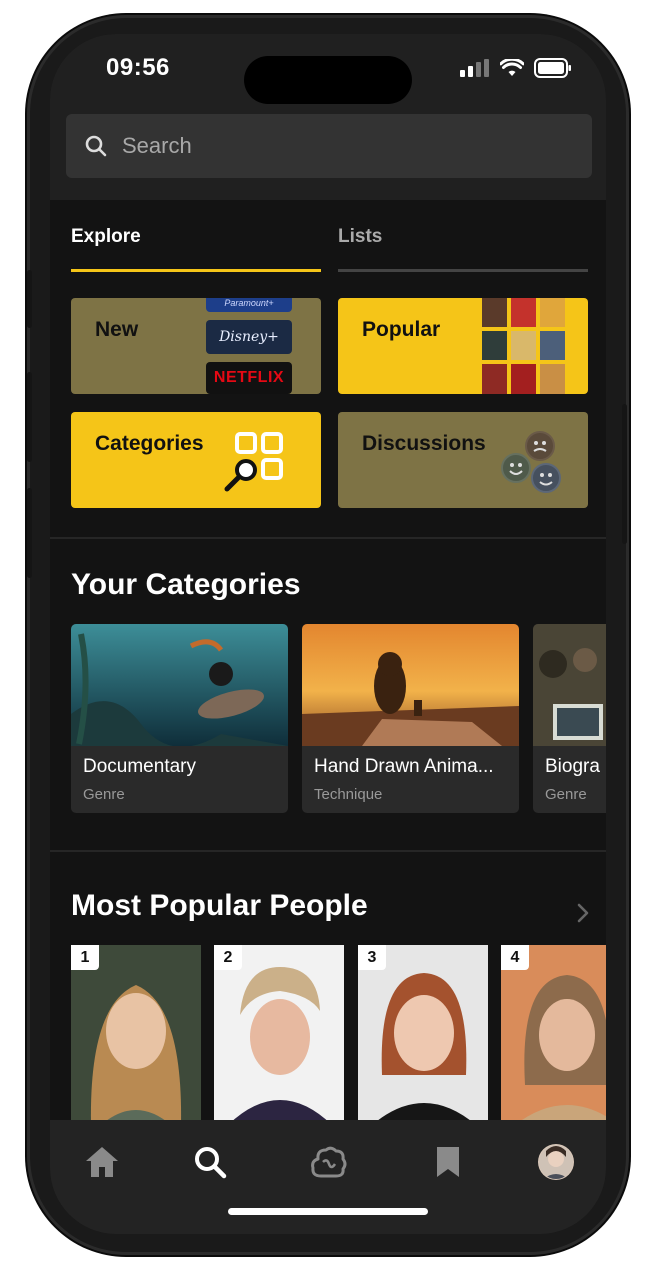 The height and width of the screenshot is (1280, 654). What do you see at coordinates (249, 337) in the screenshot?
I see `disney-plus-logo: Disney+` at bounding box center [249, 337].